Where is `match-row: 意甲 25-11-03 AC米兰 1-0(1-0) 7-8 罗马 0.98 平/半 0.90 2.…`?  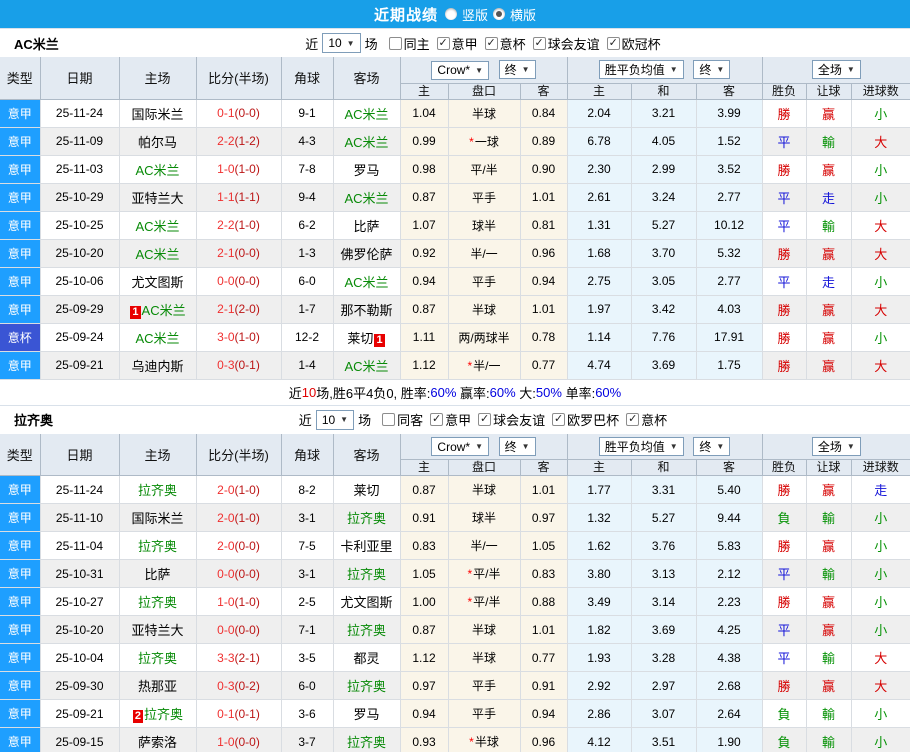 match-row: 意甲 25-11-03 AC米兰 1-0(1-0) 7-8 罗马 0.98 平/半 0.90 2.… is located at coordinates (455, 169).